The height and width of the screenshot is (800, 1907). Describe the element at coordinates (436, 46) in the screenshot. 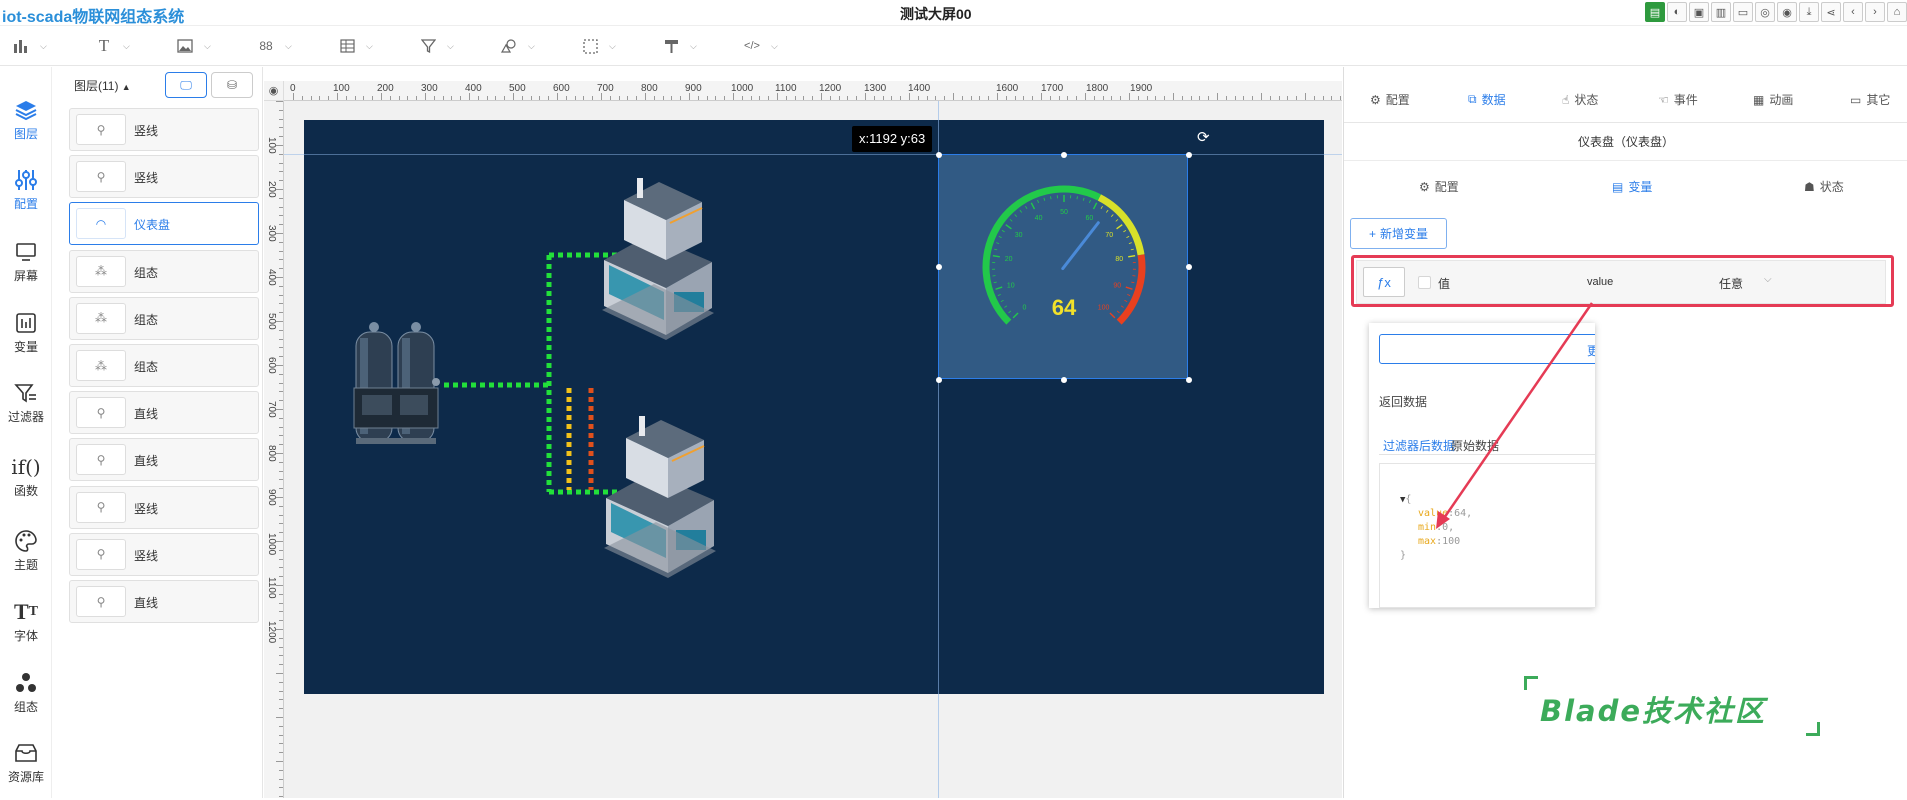

I see `filter-tool: ⌵` at that location.